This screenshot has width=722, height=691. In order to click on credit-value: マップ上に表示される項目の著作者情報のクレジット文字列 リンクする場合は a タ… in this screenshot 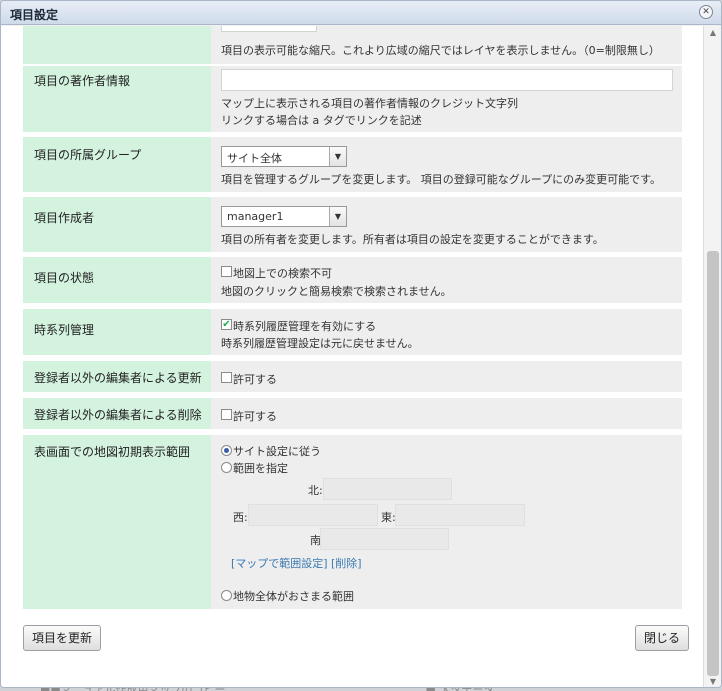, I will do `click(447, 99)`.